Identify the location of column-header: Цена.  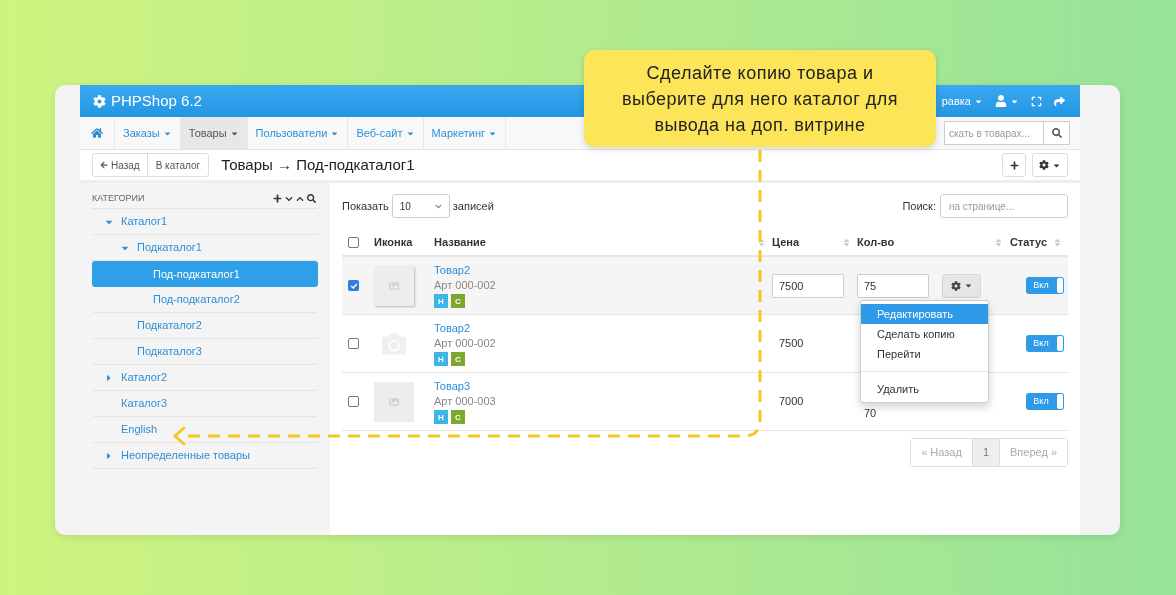
(814, 242).